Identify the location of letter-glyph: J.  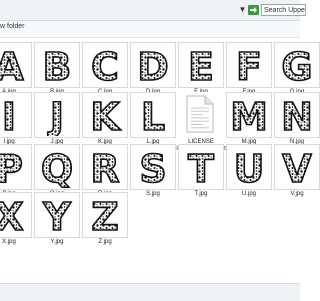
(55, 115).